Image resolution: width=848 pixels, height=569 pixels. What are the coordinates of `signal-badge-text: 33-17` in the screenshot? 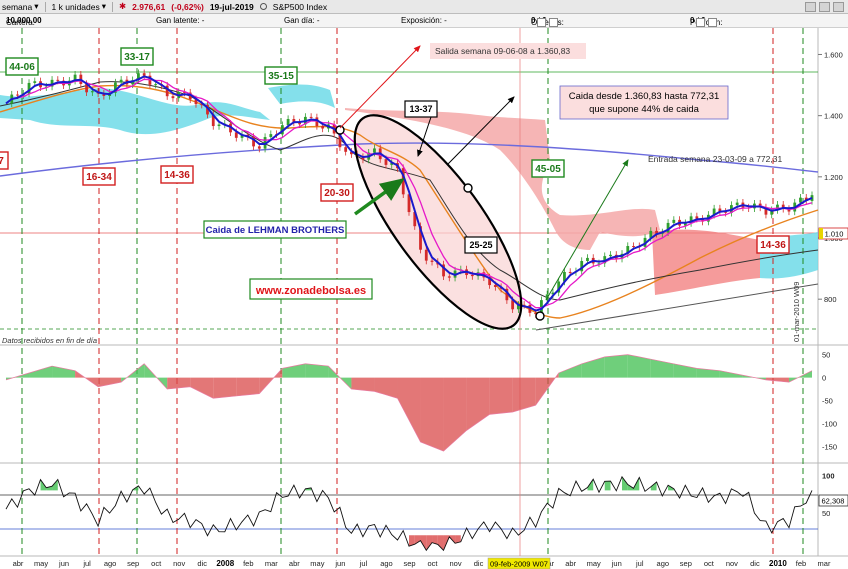 It's located at (137, 57).